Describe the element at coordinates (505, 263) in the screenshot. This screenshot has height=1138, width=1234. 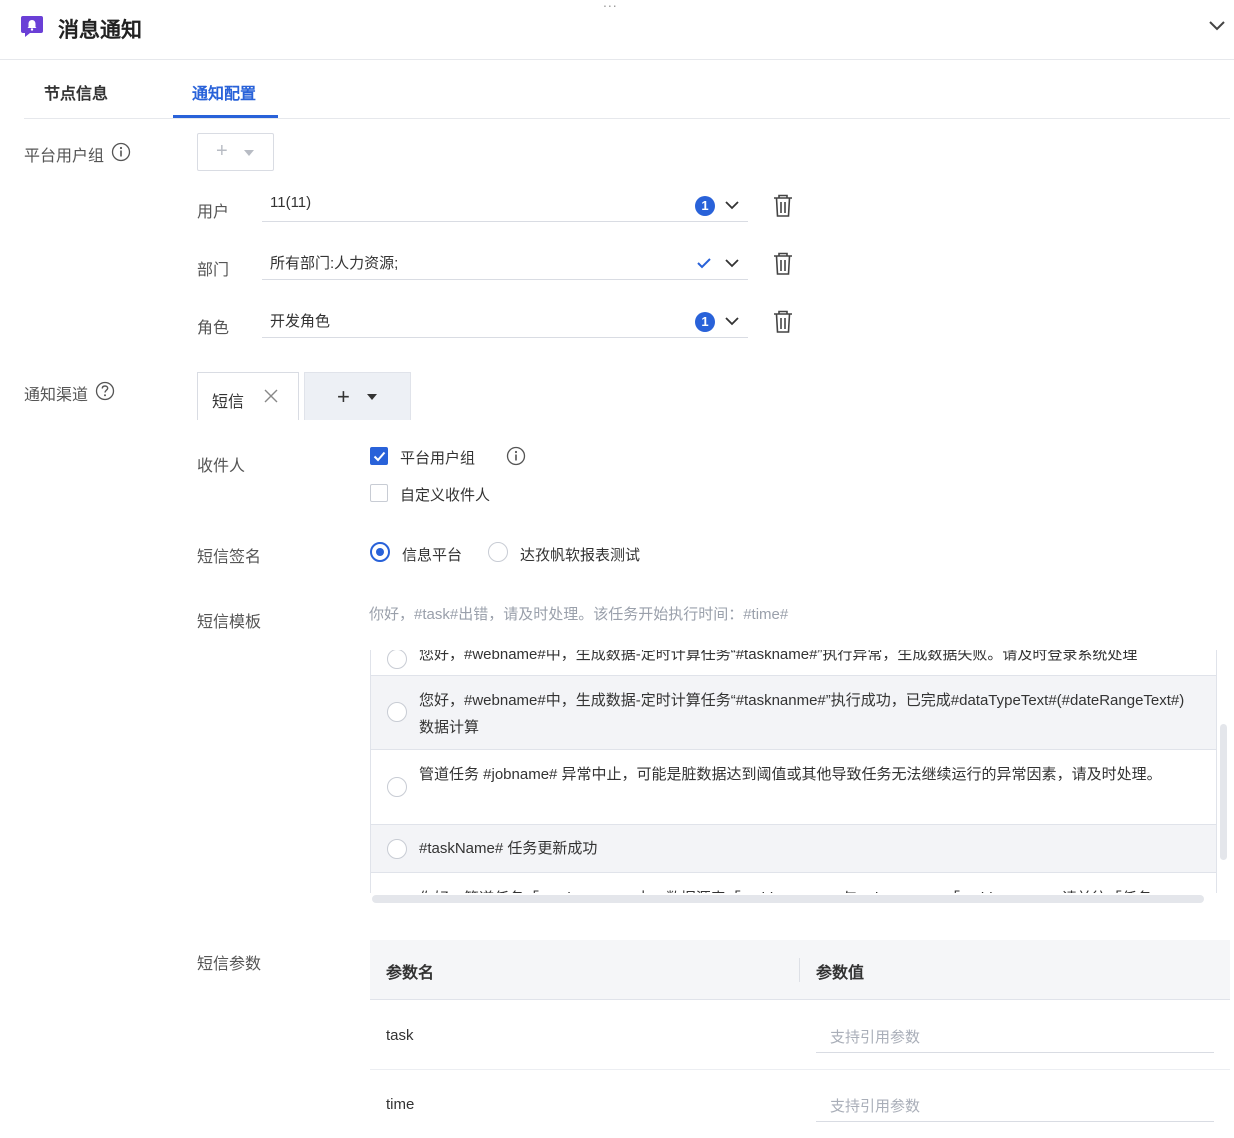
I see `dept-select: 所有部门:人力资源;` at that location.